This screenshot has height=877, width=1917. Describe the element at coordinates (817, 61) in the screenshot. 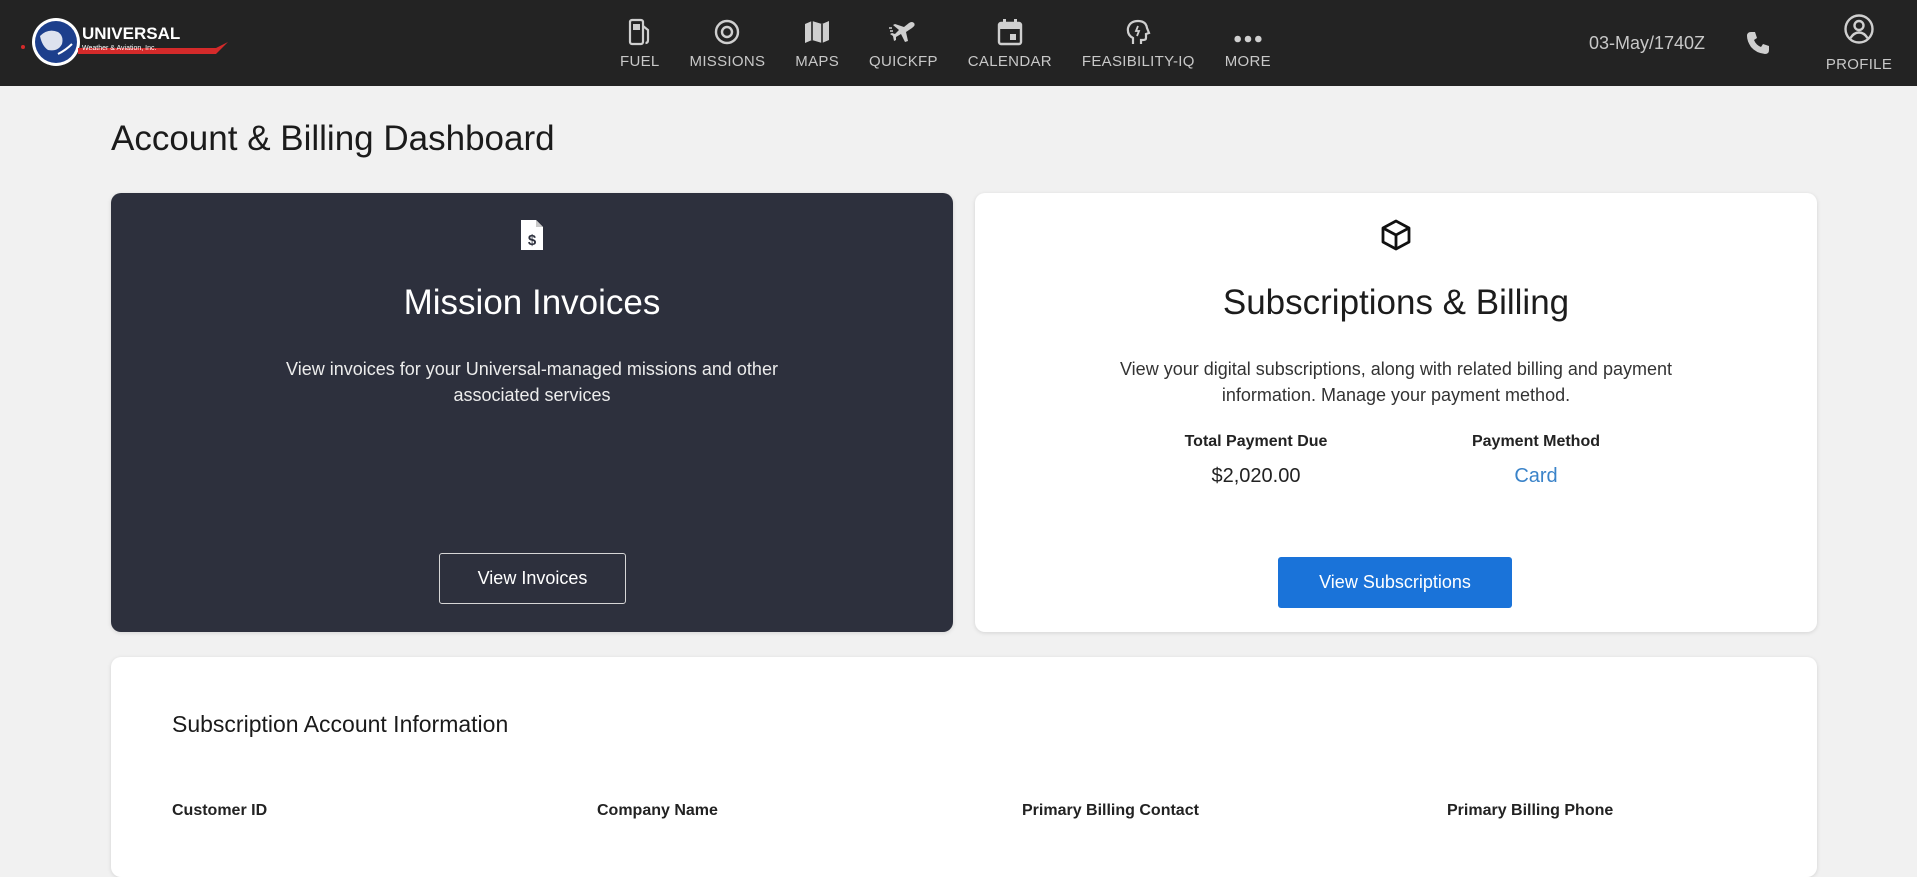

I see `nav-label: MAPS` at that location.